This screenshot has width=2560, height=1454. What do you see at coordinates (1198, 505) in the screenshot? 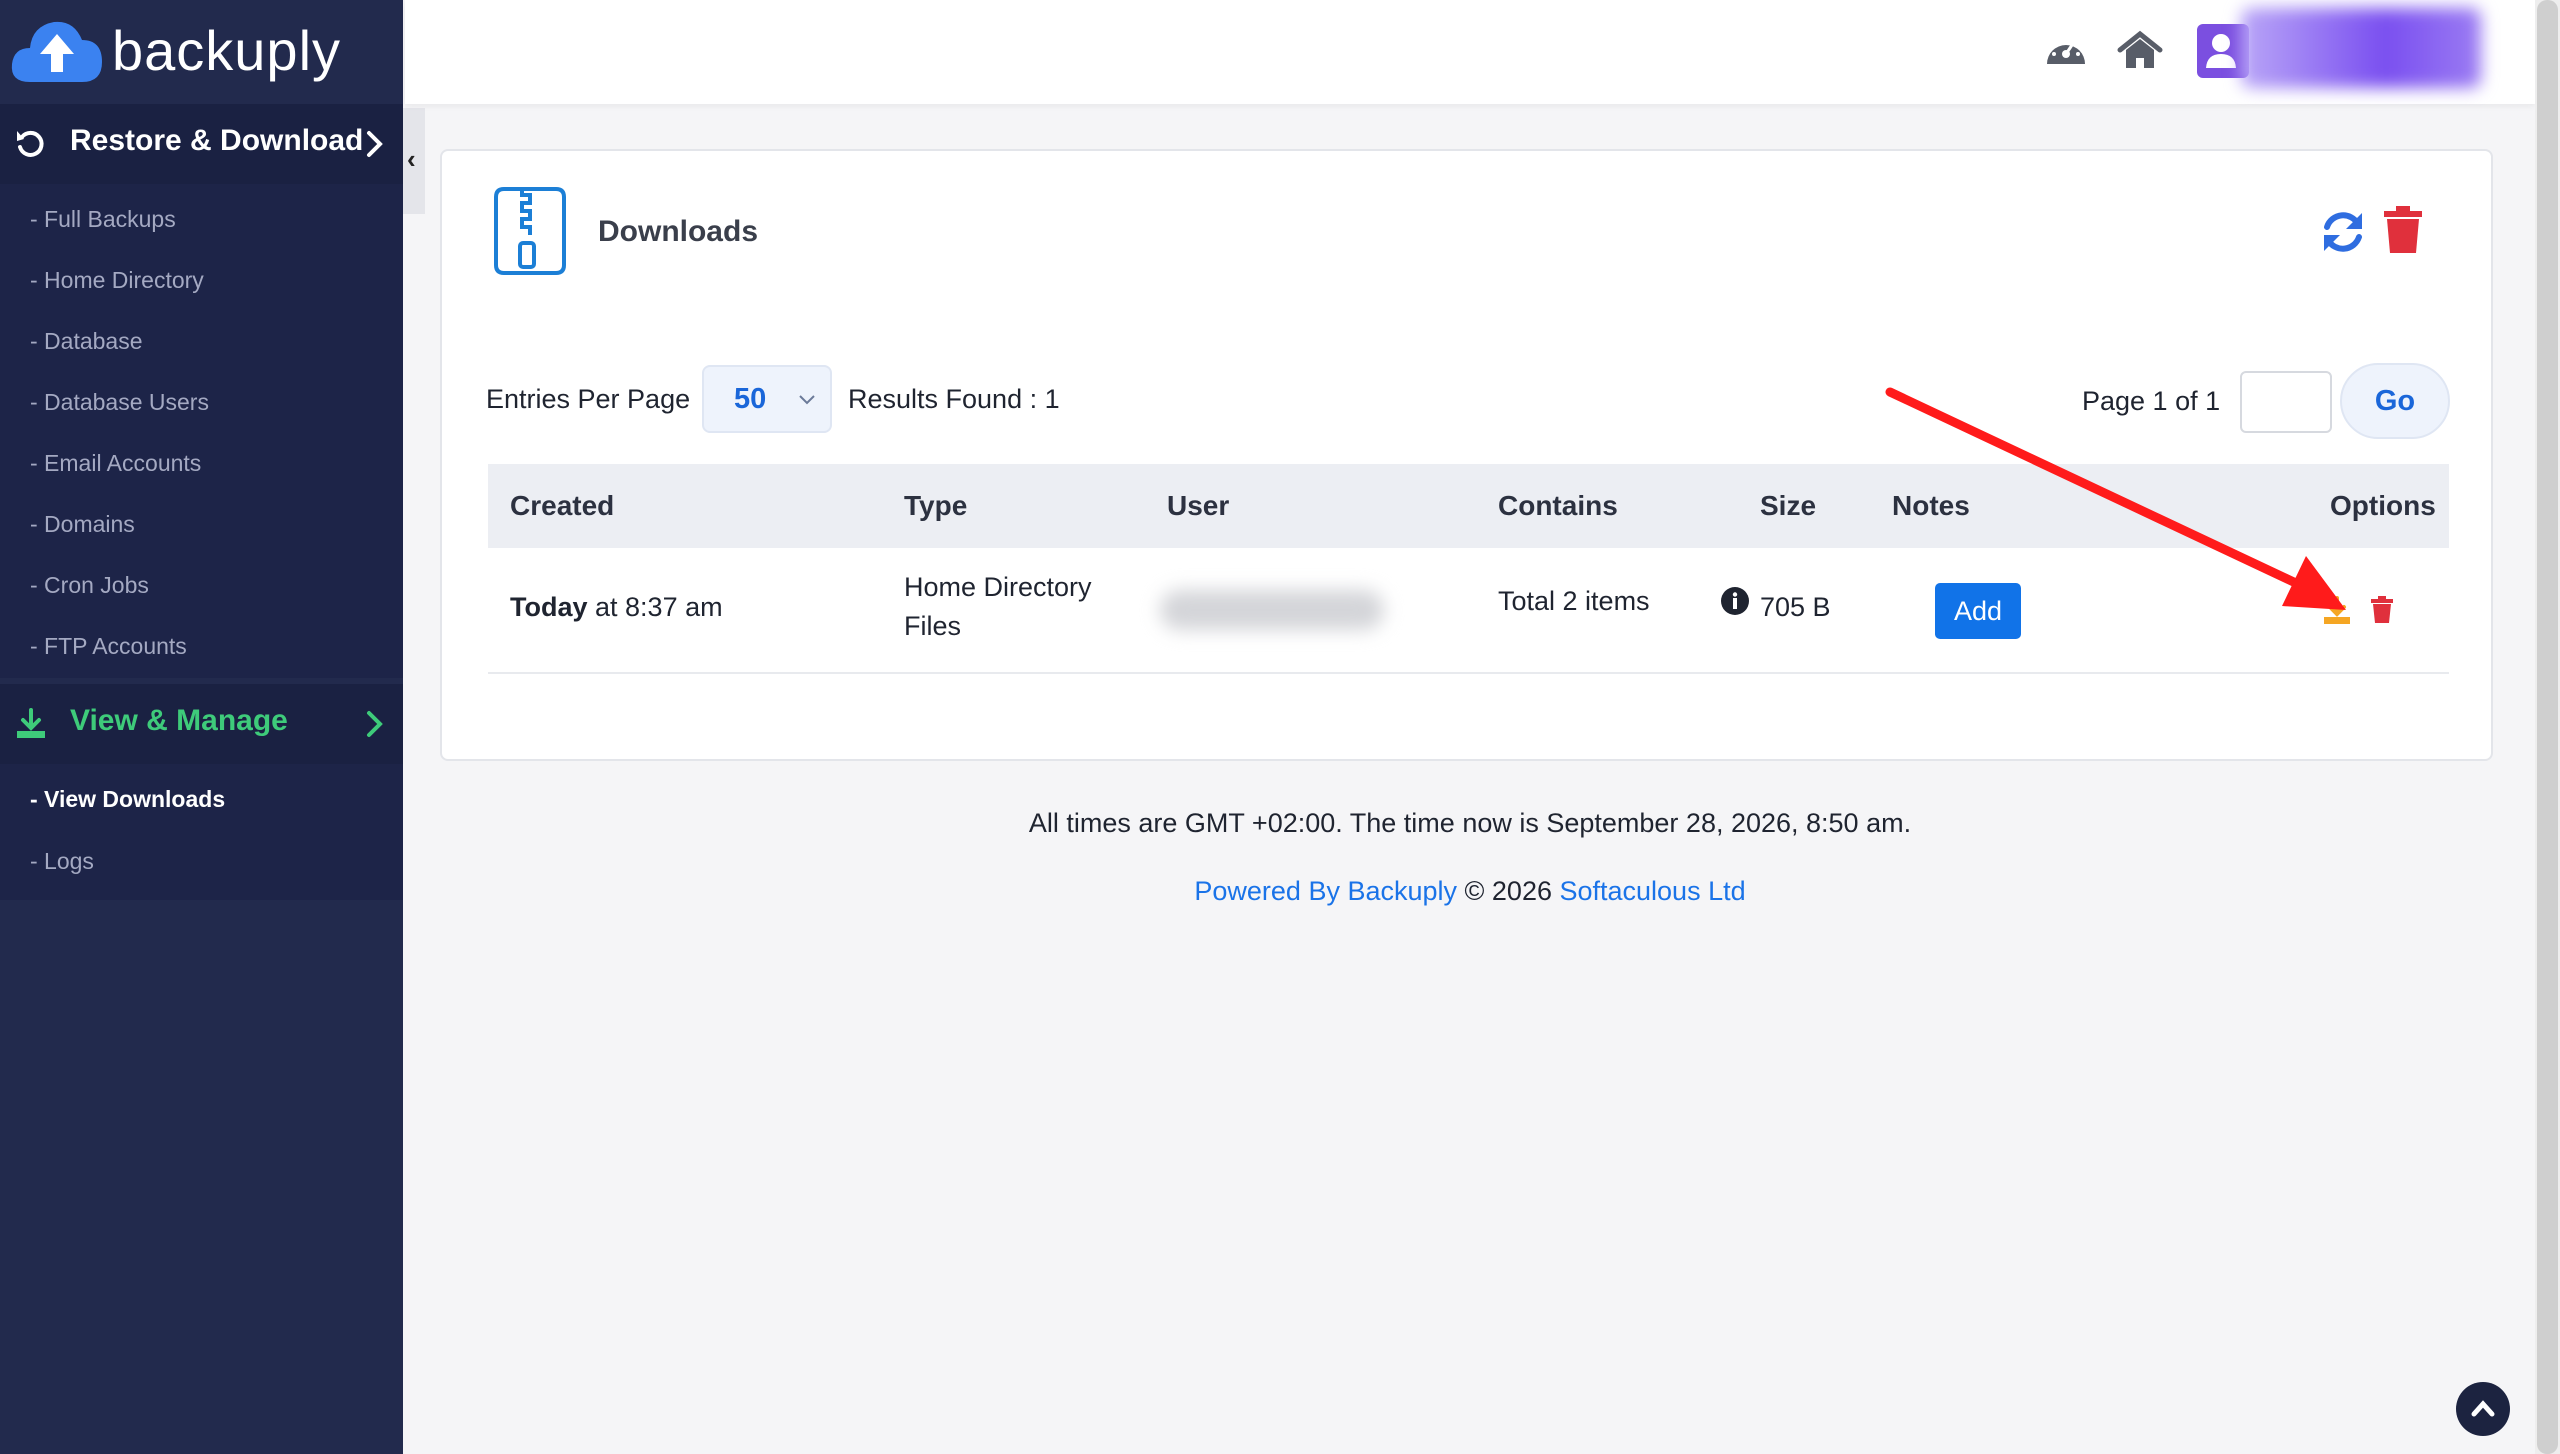
I see `column-header-user: User` at bounding box center [1198, 505].